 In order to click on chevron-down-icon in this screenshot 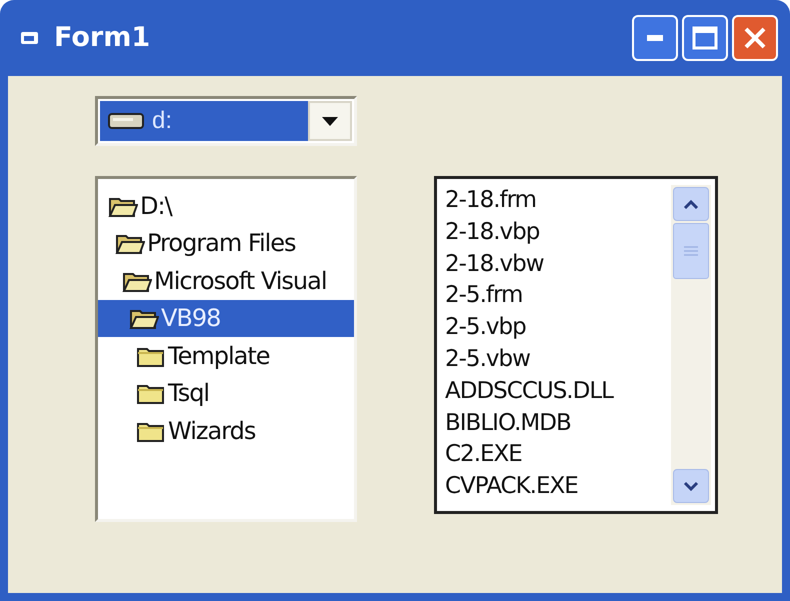, I will do `click(691, 486)`.